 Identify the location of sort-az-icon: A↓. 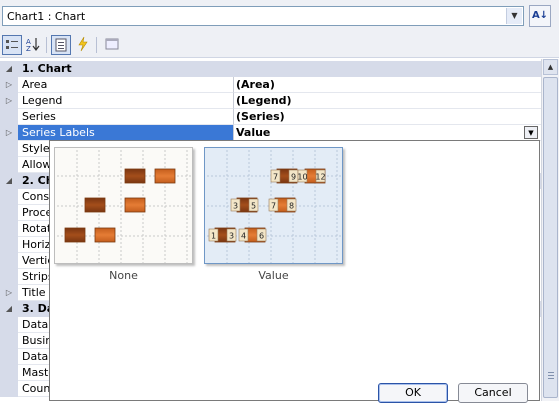
(540, 16).